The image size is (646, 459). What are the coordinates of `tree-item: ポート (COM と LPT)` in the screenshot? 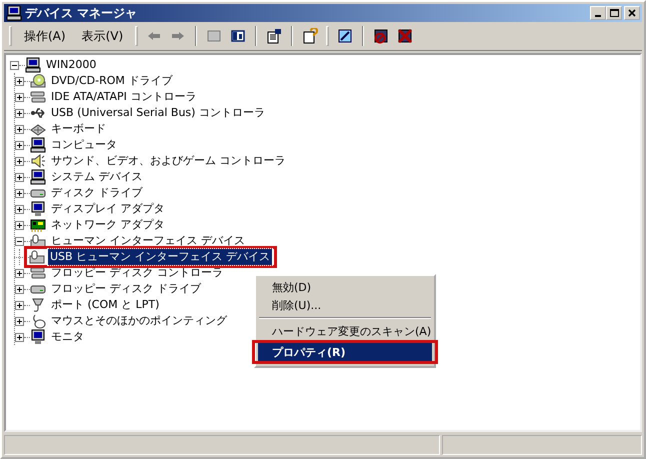 It's located at (105, 305).